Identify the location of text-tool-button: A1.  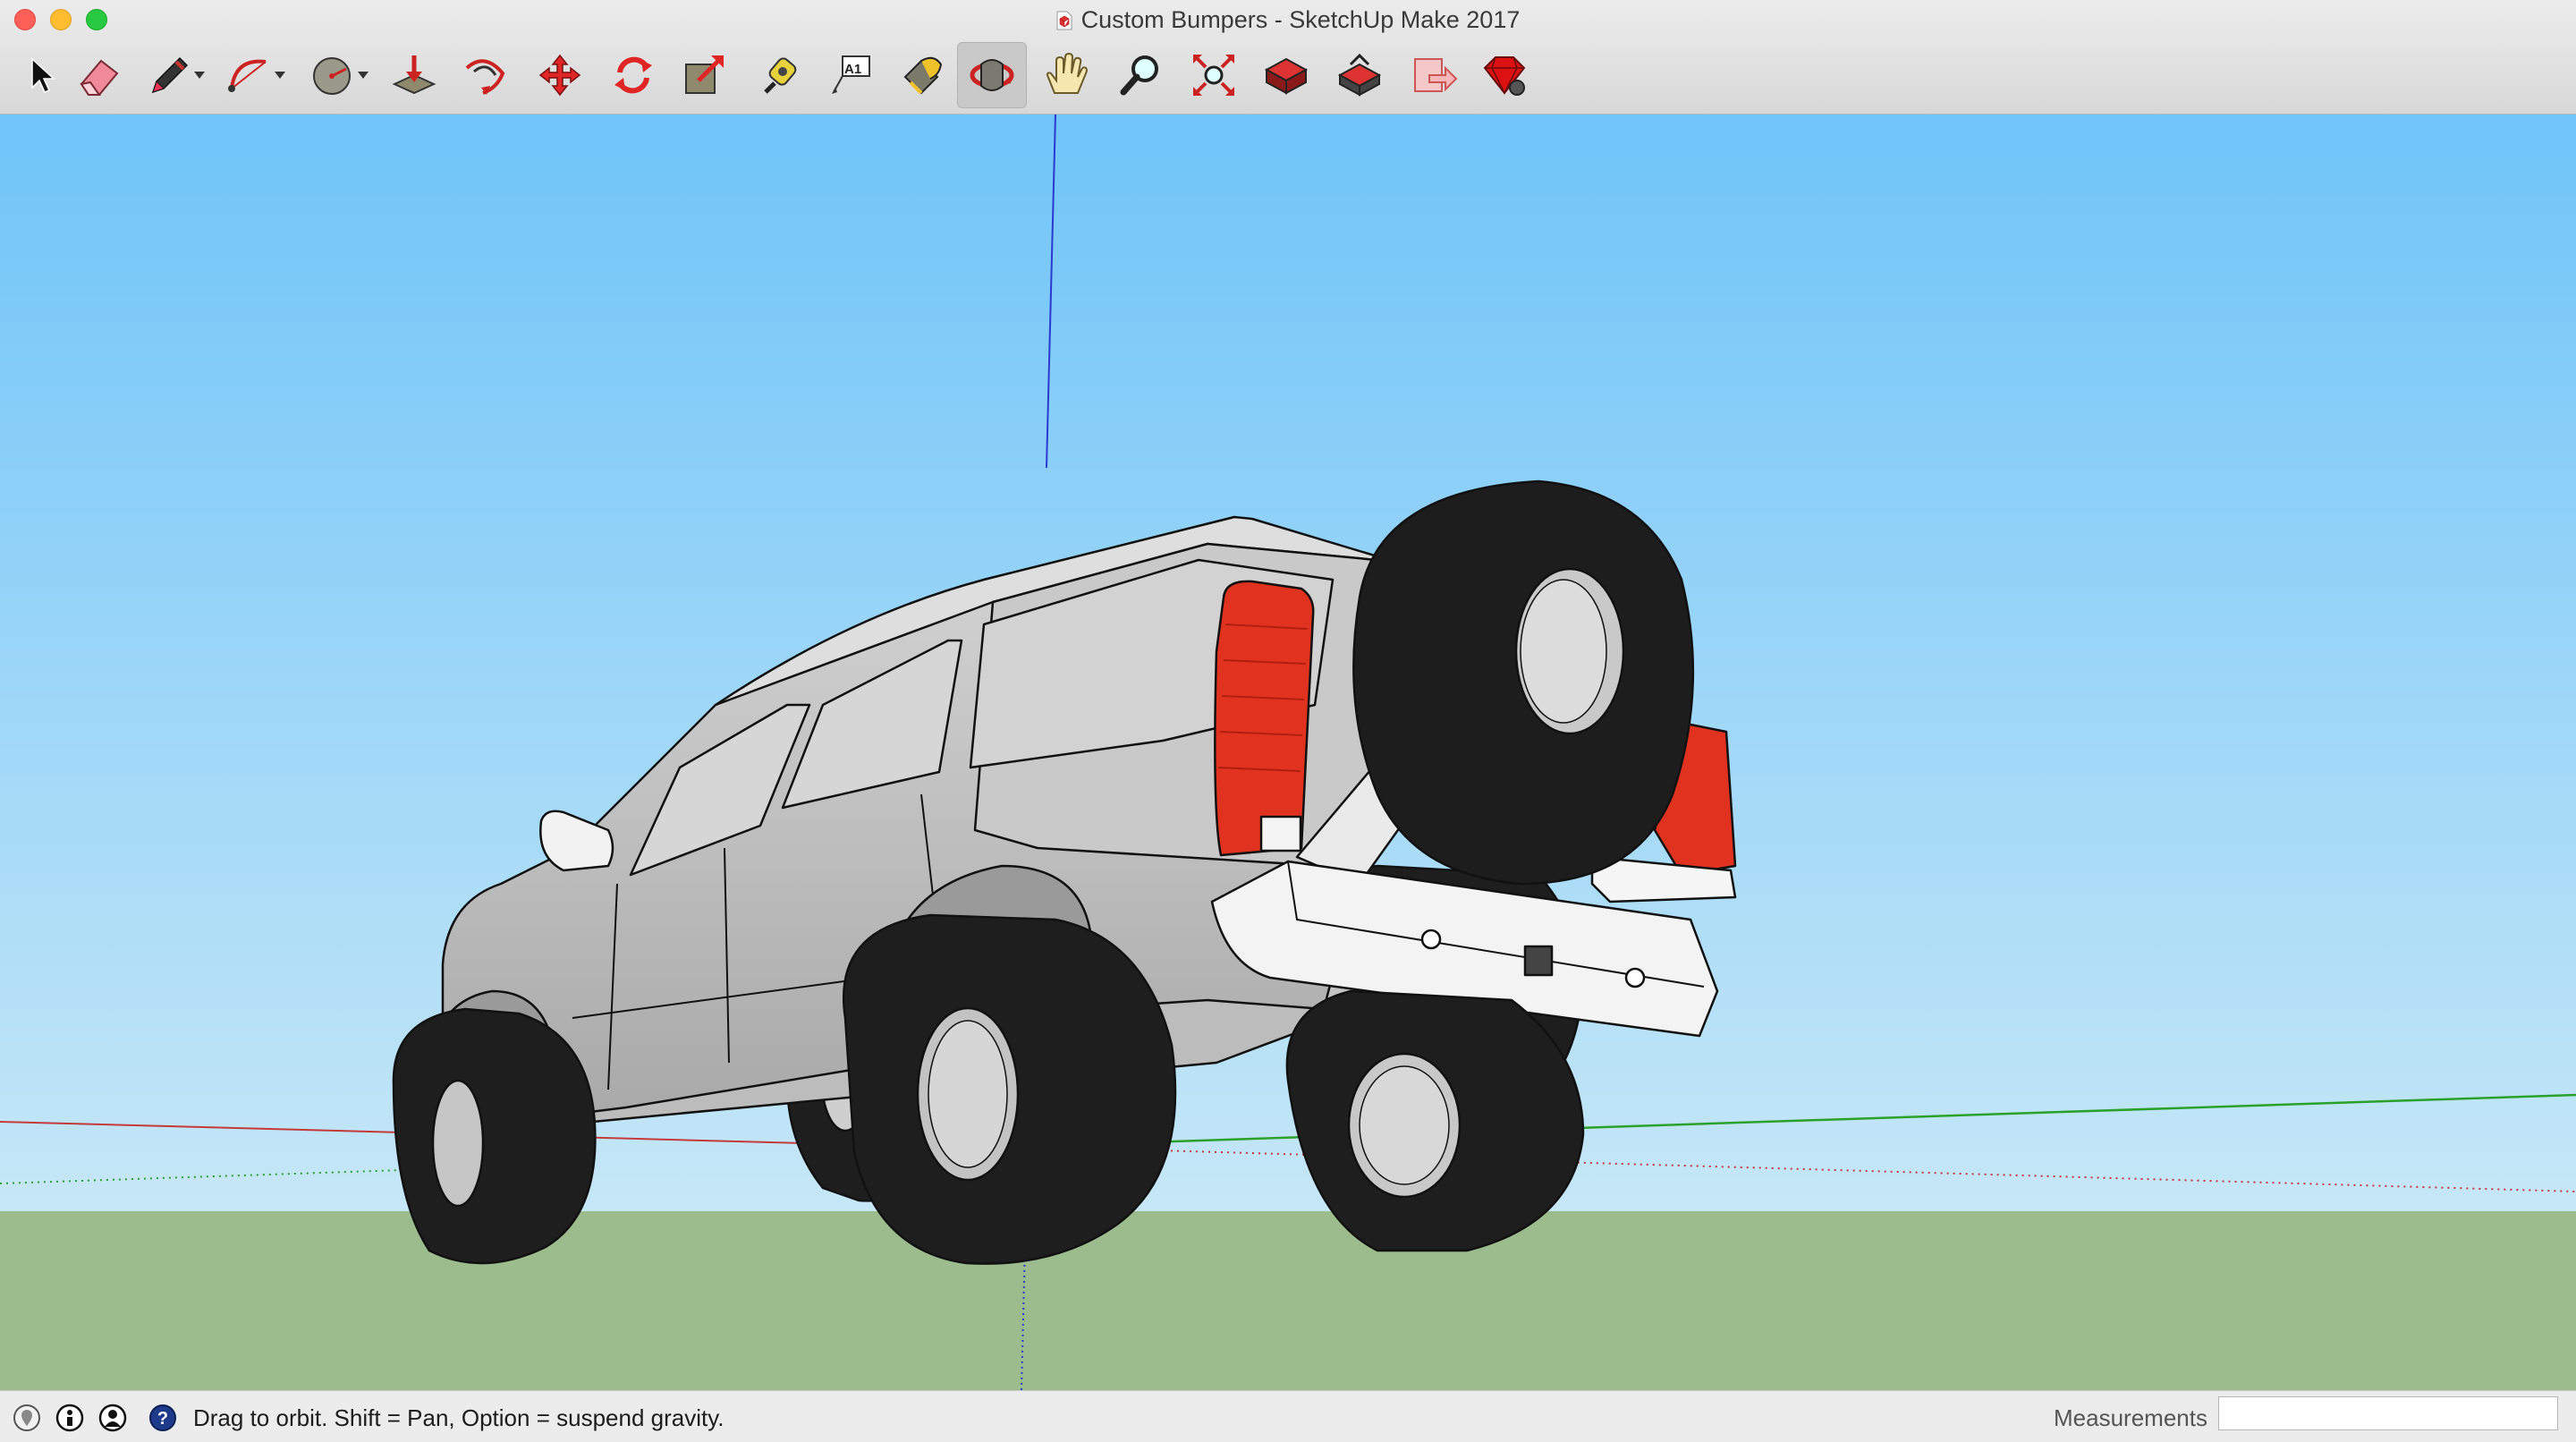
(851, 75).